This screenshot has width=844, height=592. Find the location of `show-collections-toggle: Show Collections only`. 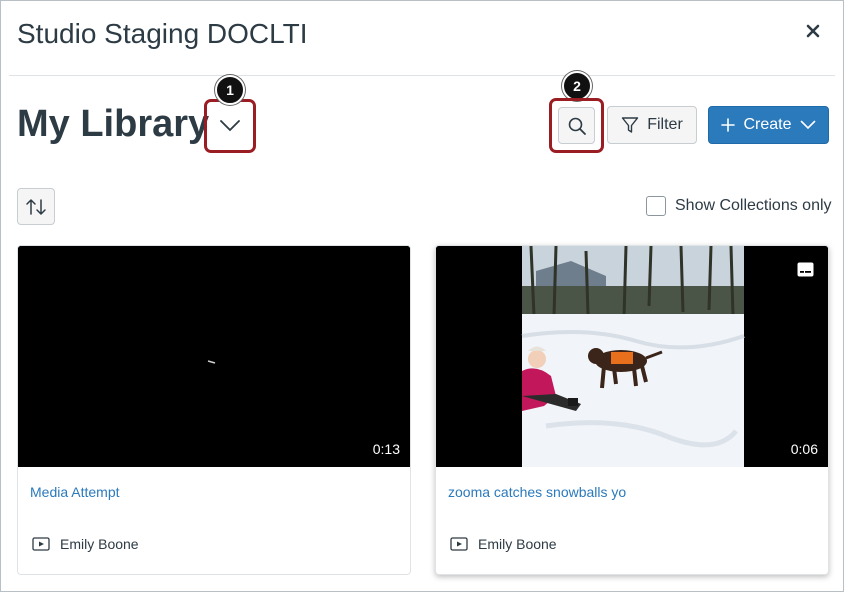

show-collections-toggle: Show Collections only is located at coordinates (739, 206).